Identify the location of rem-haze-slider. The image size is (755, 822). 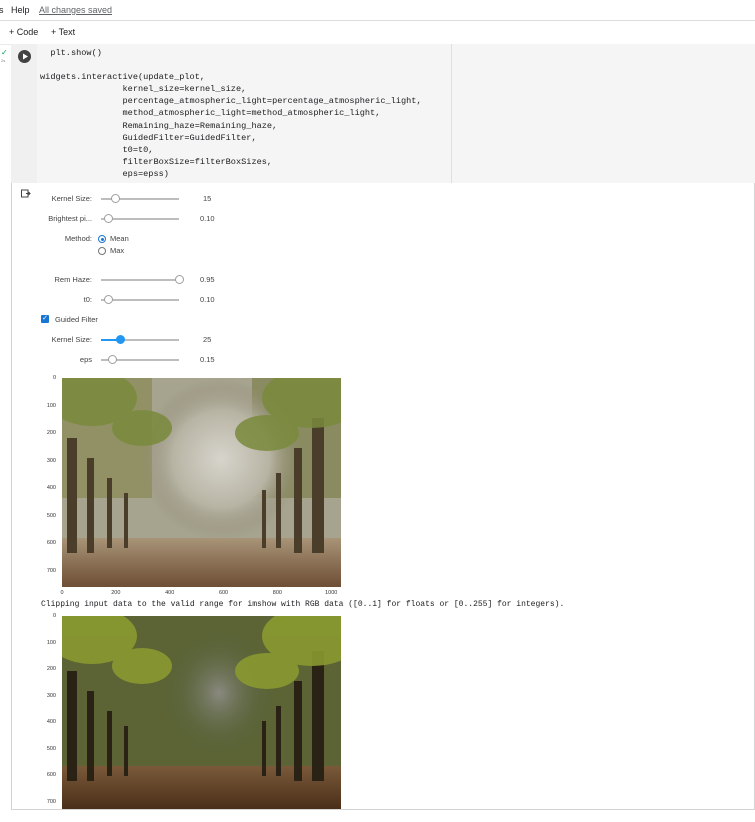
(140, 280).